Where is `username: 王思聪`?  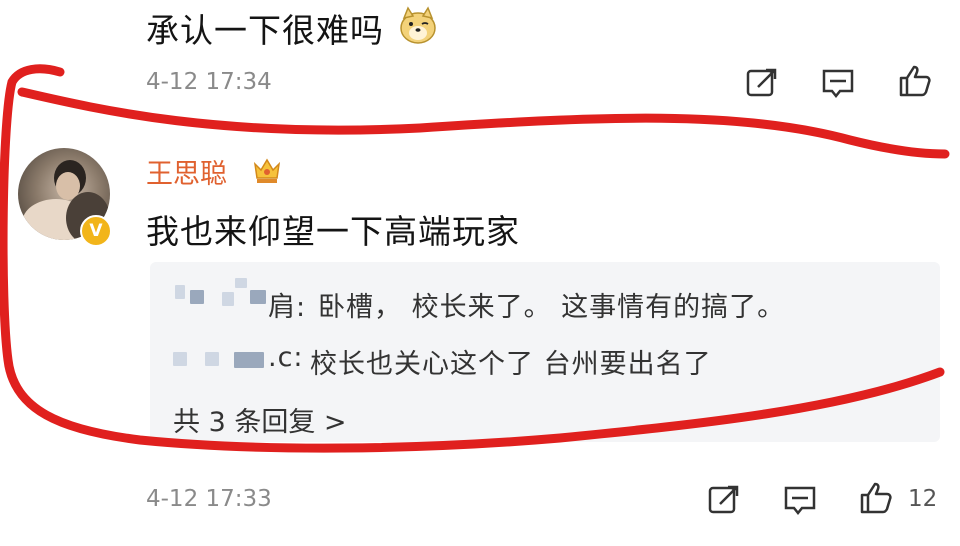 username: 王思聪 is located at coordinates (186, 171).